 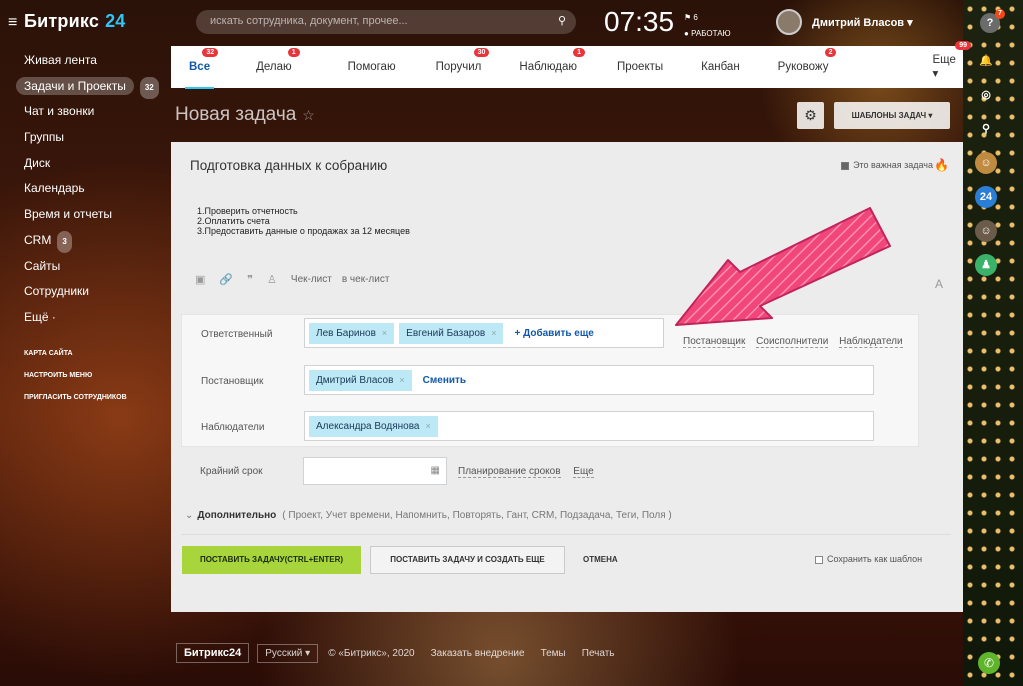 I want to click on sitemap-link: КАРТА САЙТА, so click(x=82, y=354).